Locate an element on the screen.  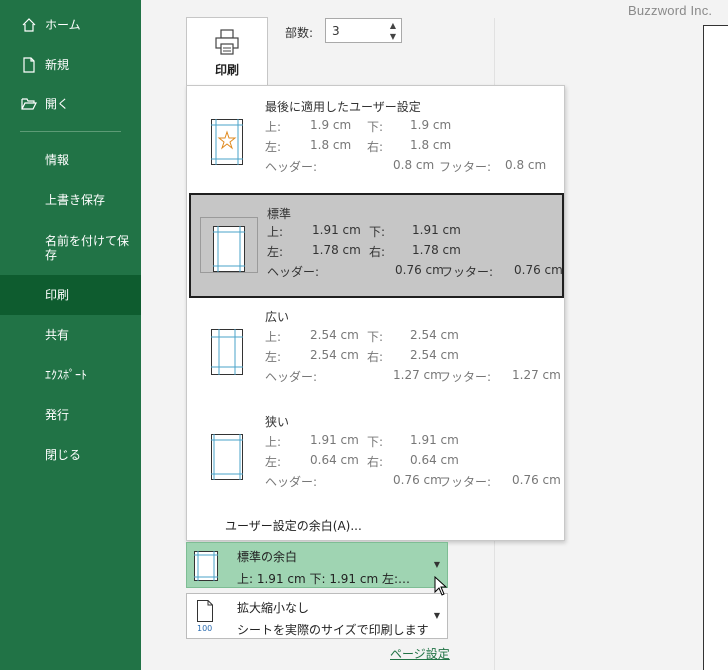
copies-value: 3 is located at coordinates (336, 31).